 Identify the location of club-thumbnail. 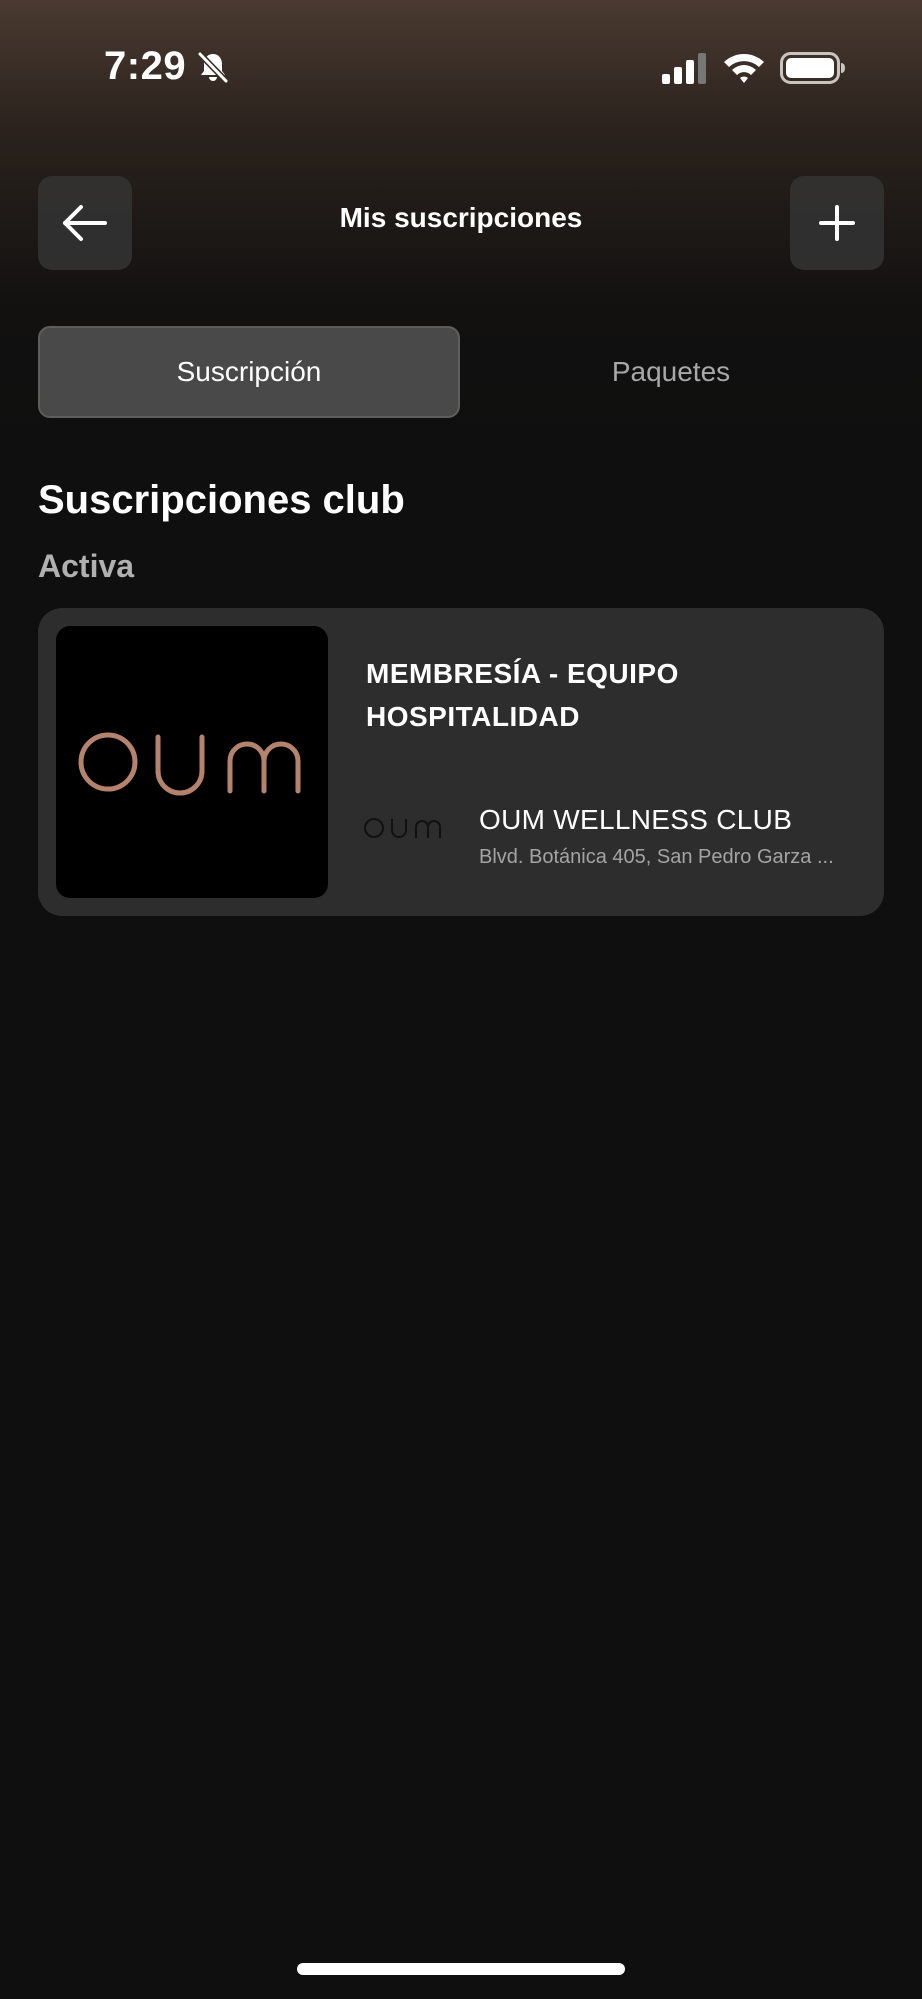
(192, 762).